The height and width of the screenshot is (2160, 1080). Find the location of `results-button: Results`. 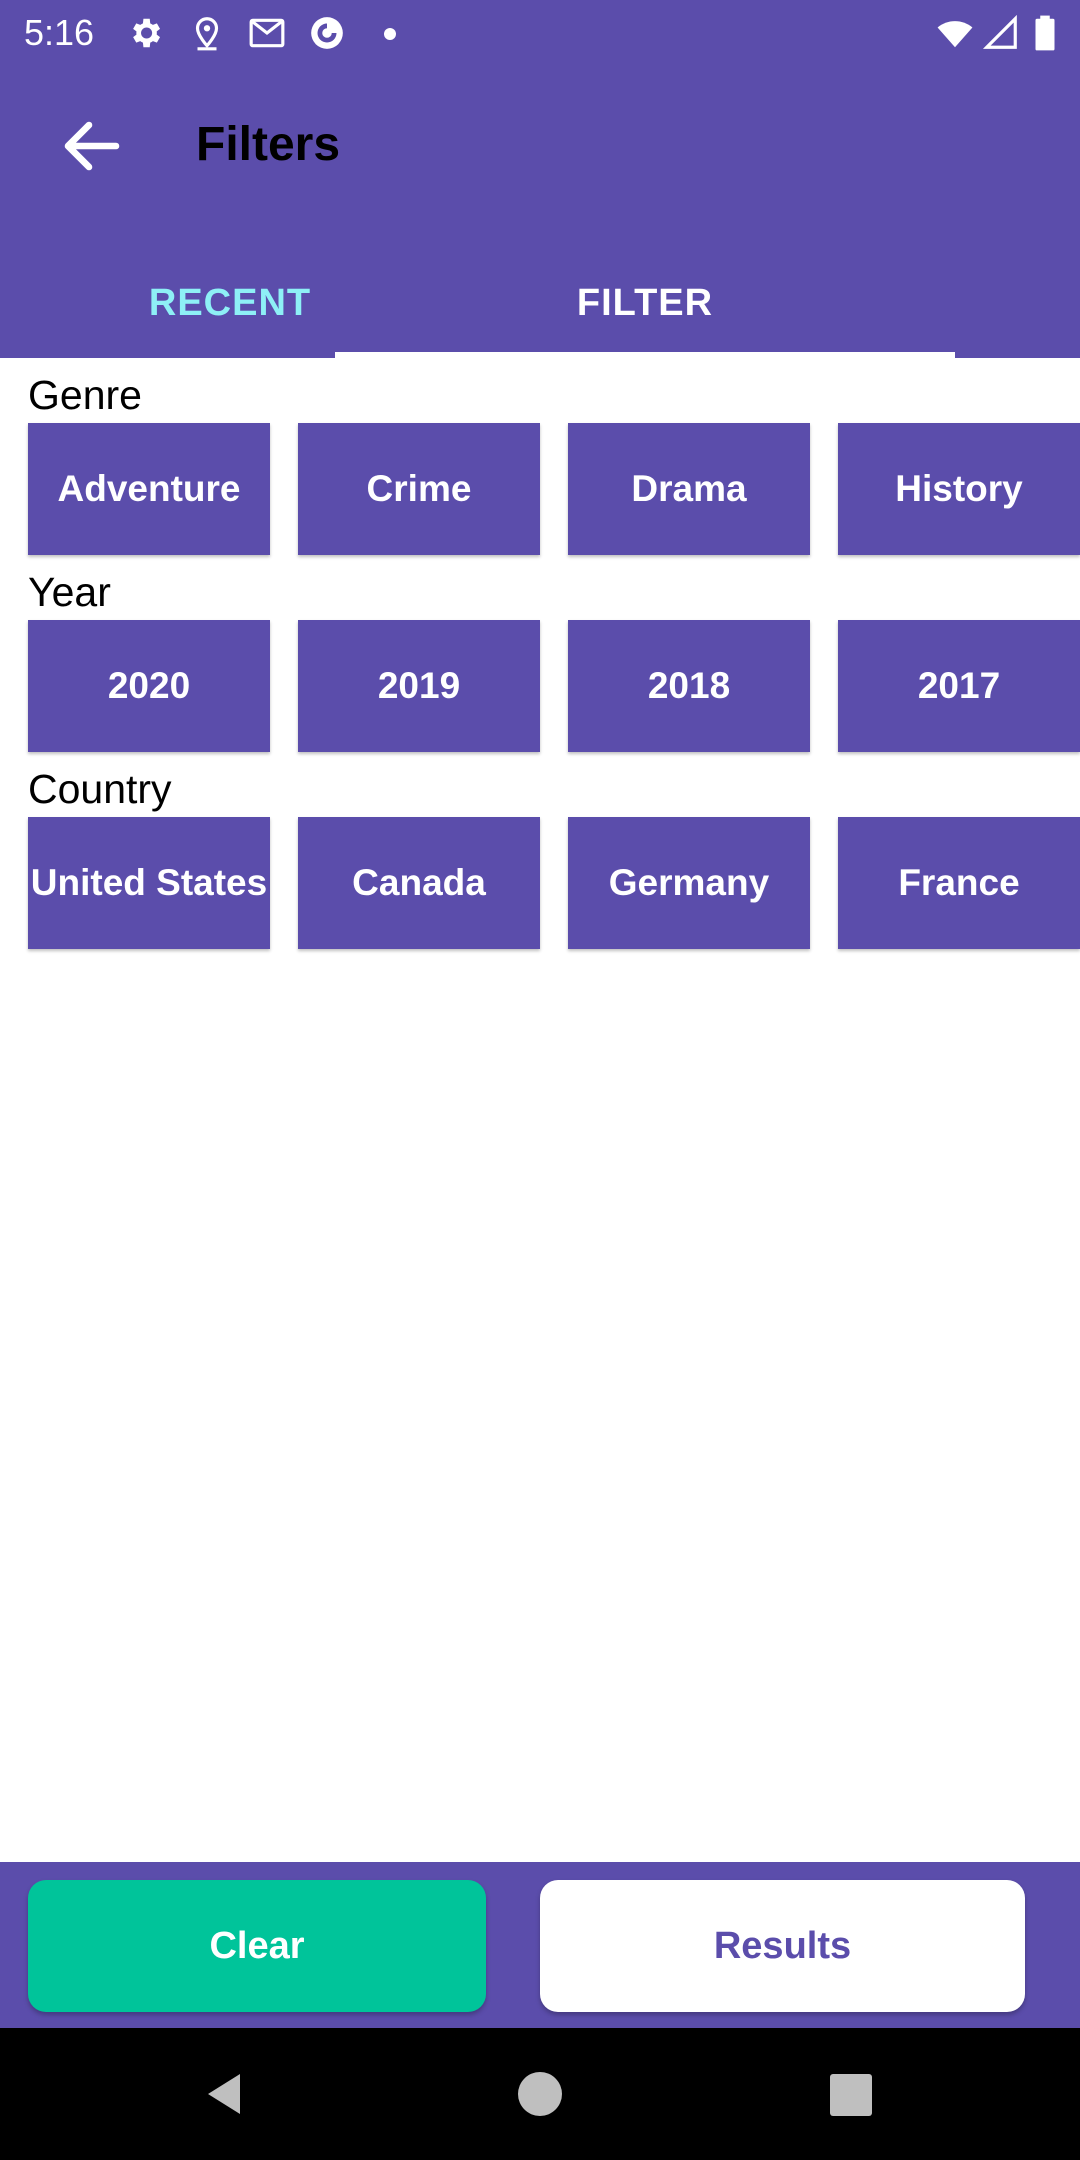

results-button: Results is located at coordinates (782, 1946).